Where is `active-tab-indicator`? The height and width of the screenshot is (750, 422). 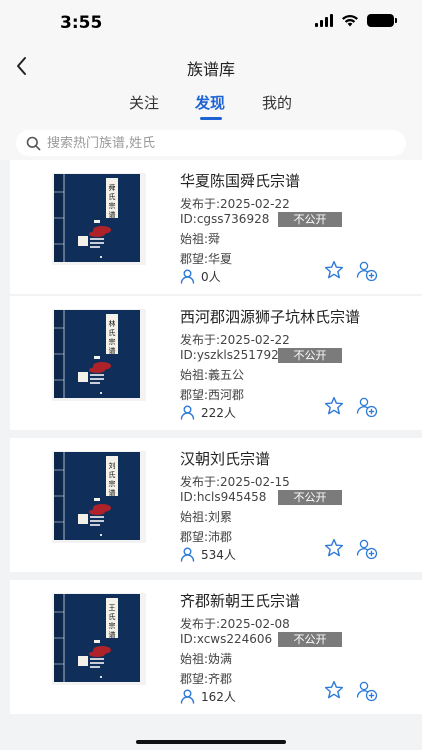
active-tab-indicator is located at coordinates (211, 118).